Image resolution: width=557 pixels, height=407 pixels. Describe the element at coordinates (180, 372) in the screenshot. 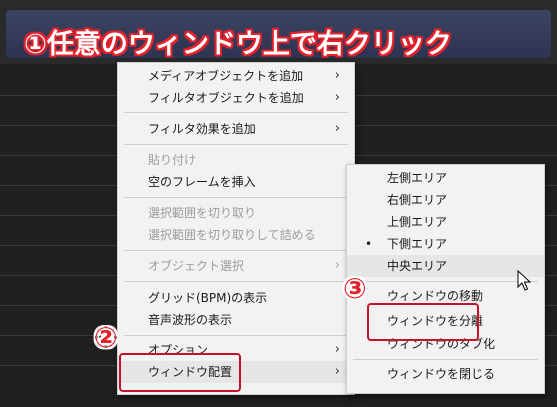

I see `annotation-box-window-layout` at that location.